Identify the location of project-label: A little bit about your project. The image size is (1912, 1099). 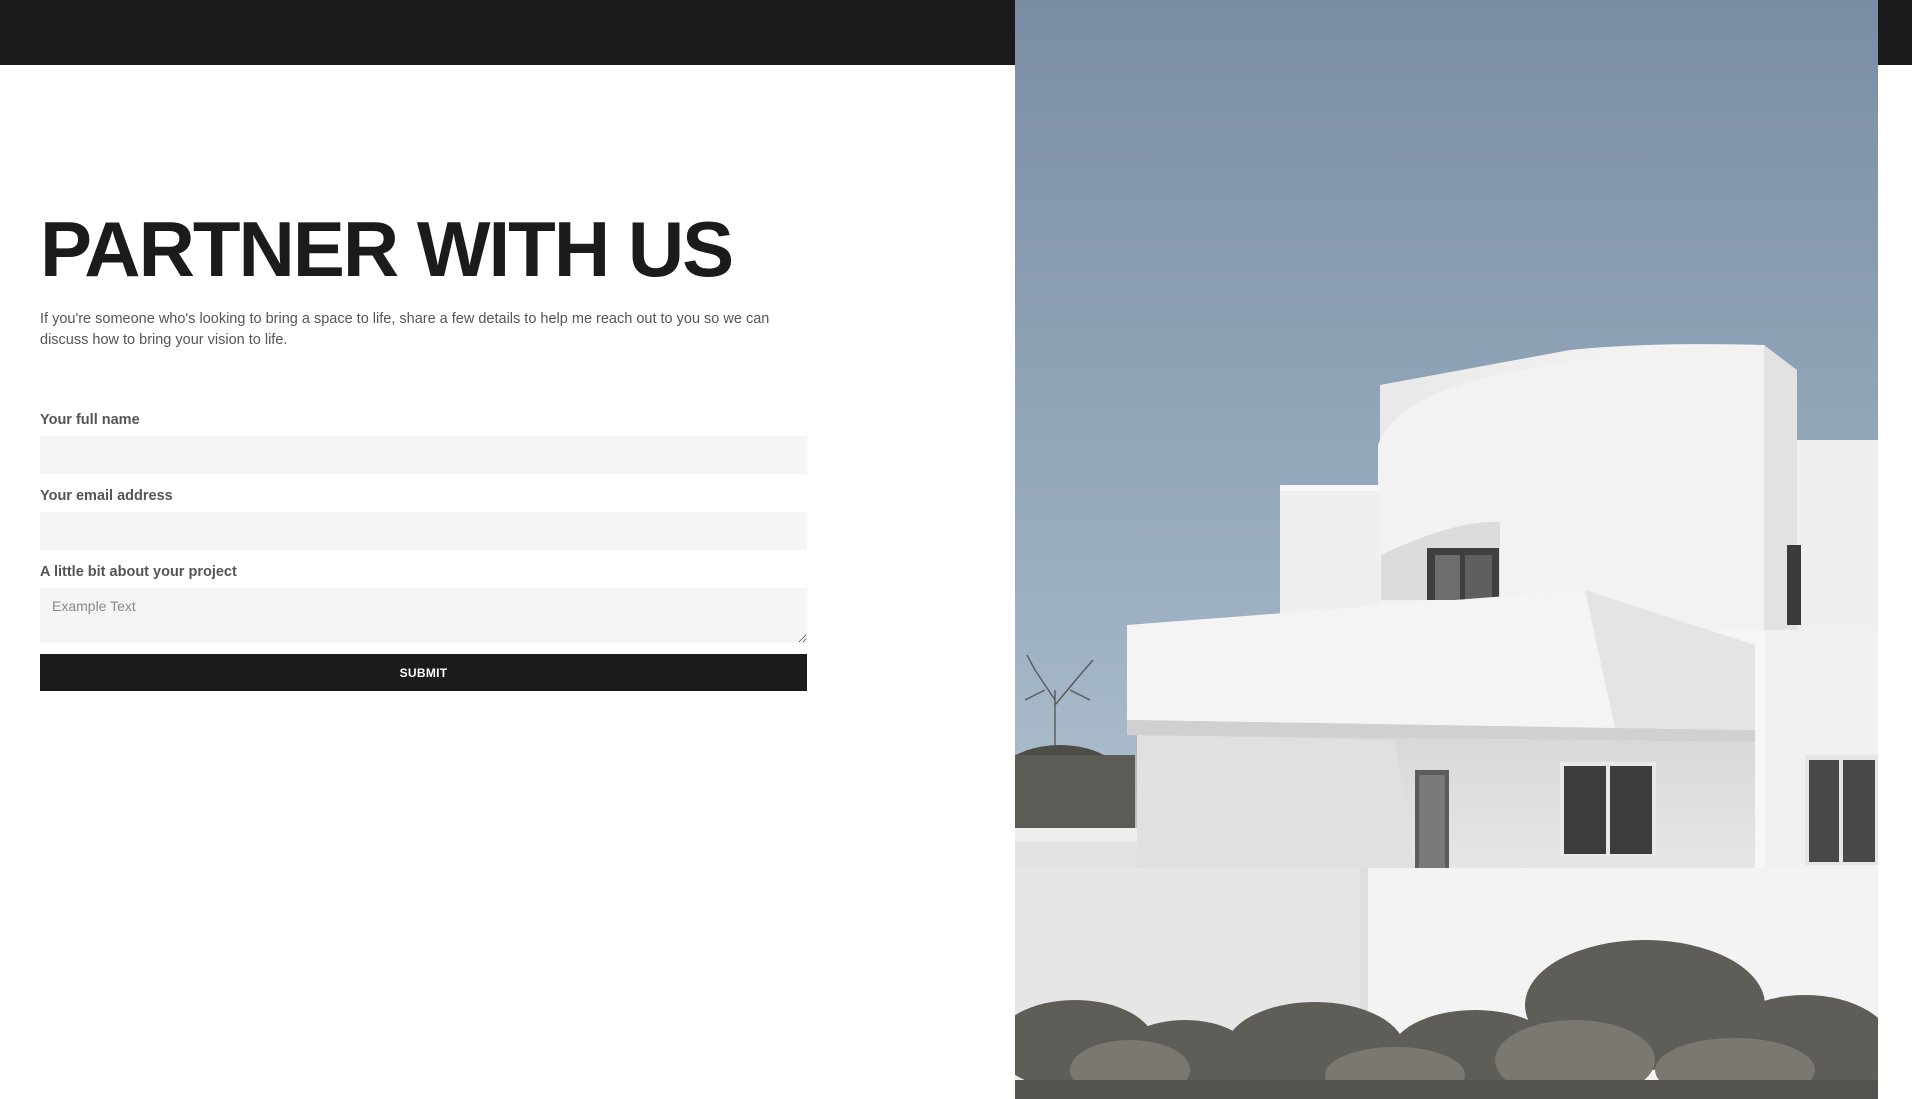
(138, 572).